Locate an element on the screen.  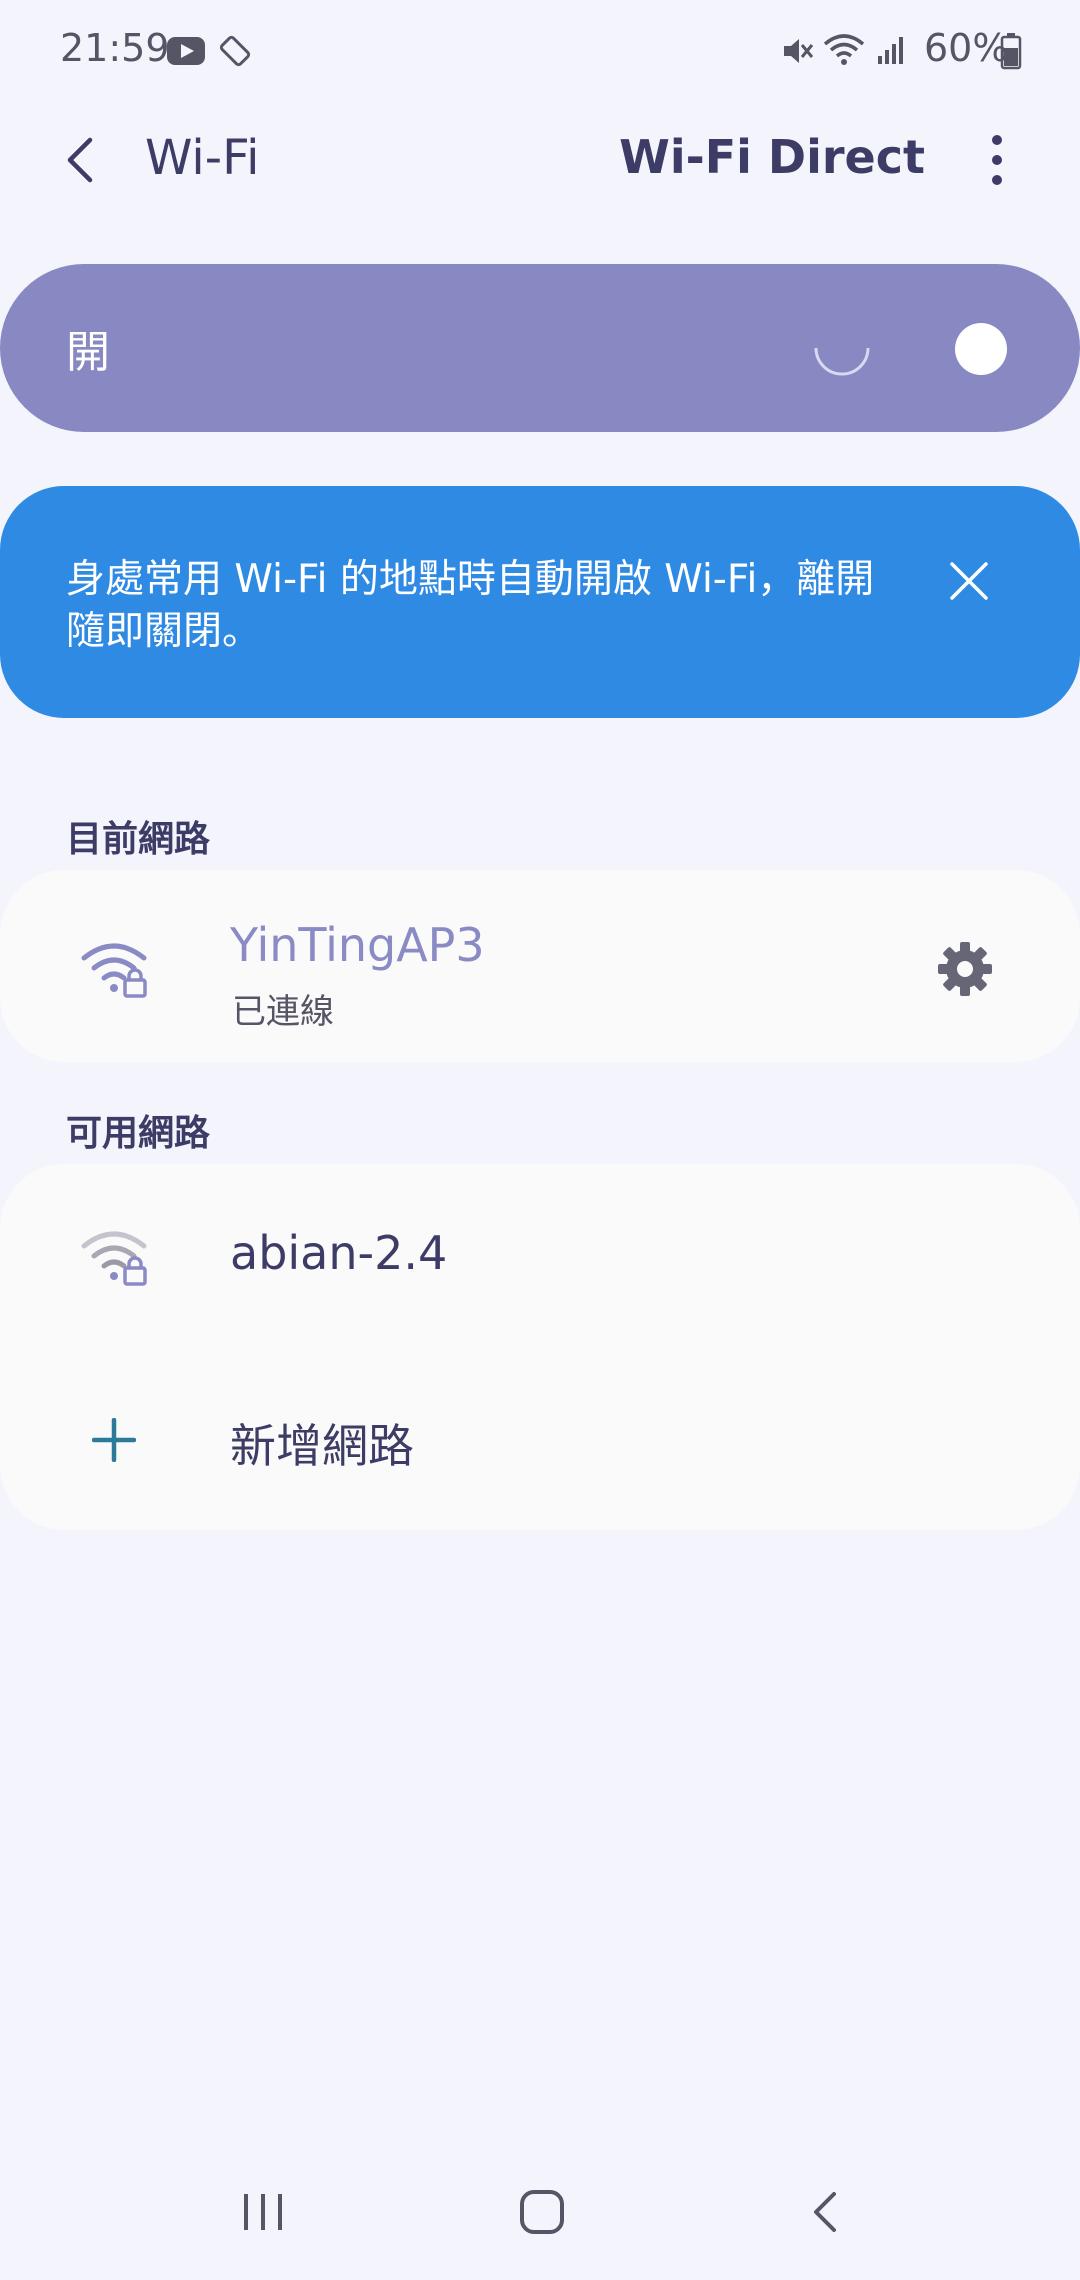
close-icon is located at coordinates (969, 581).